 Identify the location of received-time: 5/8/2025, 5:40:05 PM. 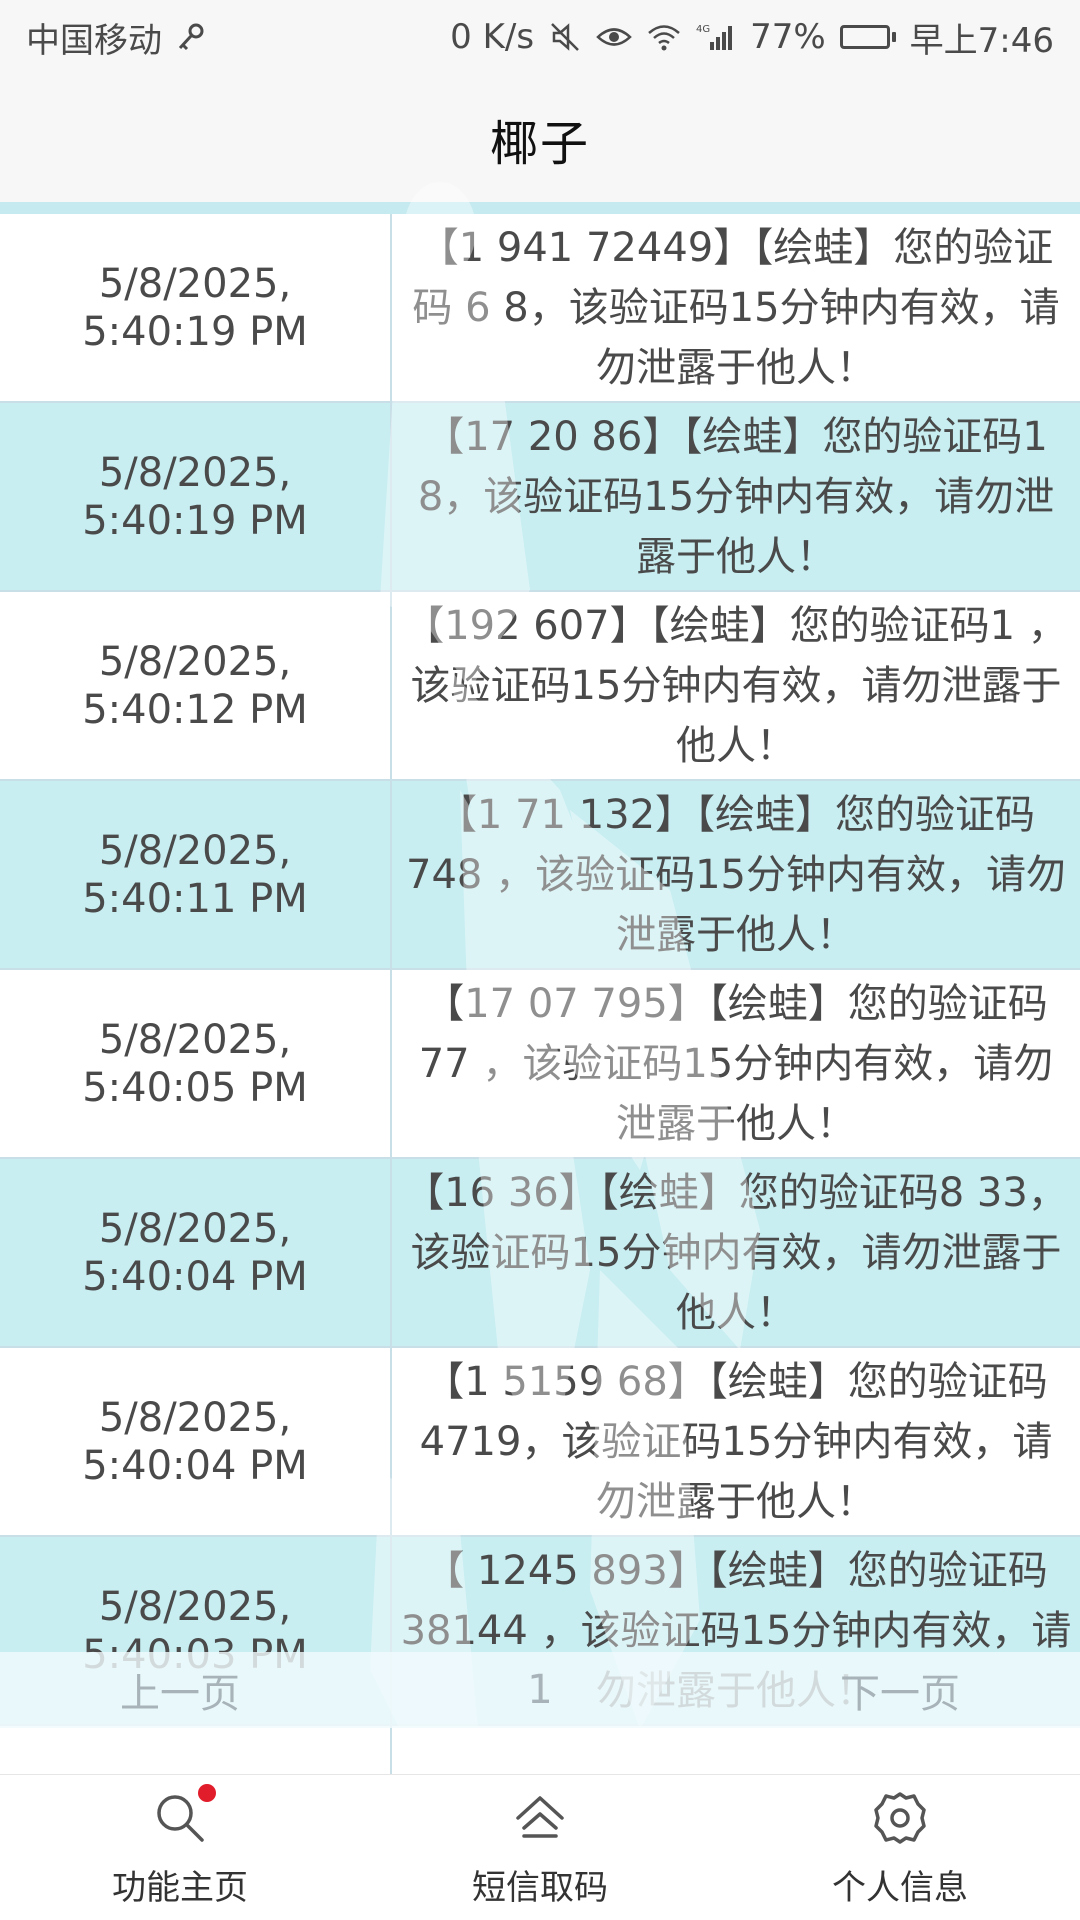
(196, 1063).